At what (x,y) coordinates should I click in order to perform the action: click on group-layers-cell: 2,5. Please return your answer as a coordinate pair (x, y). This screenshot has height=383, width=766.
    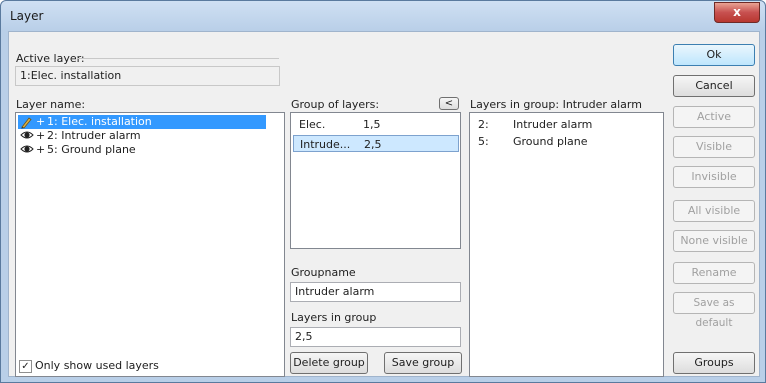
    Looking at the image, I should click on (373, 144).